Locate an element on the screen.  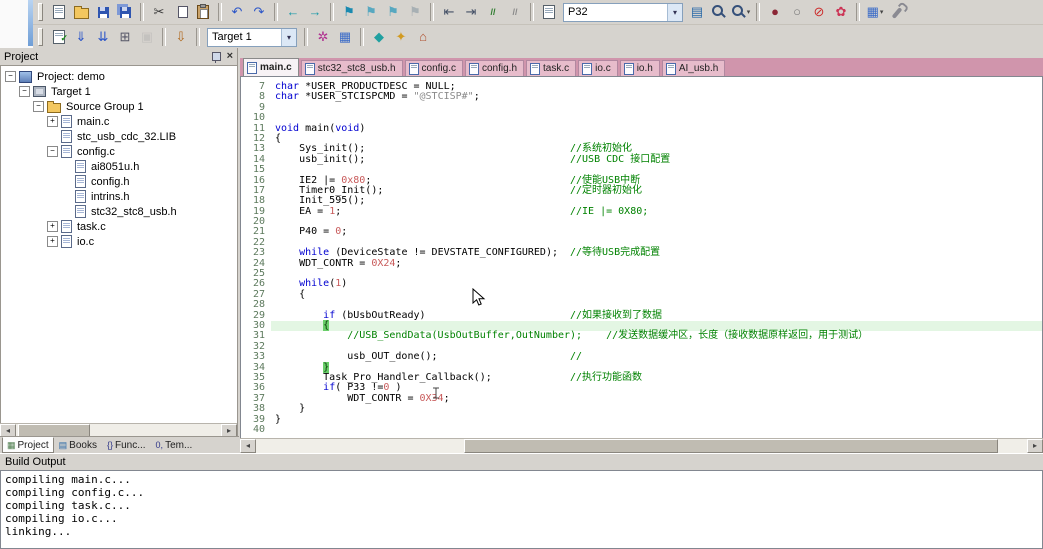
comment-icon: // is located at coordinates (493, 12).